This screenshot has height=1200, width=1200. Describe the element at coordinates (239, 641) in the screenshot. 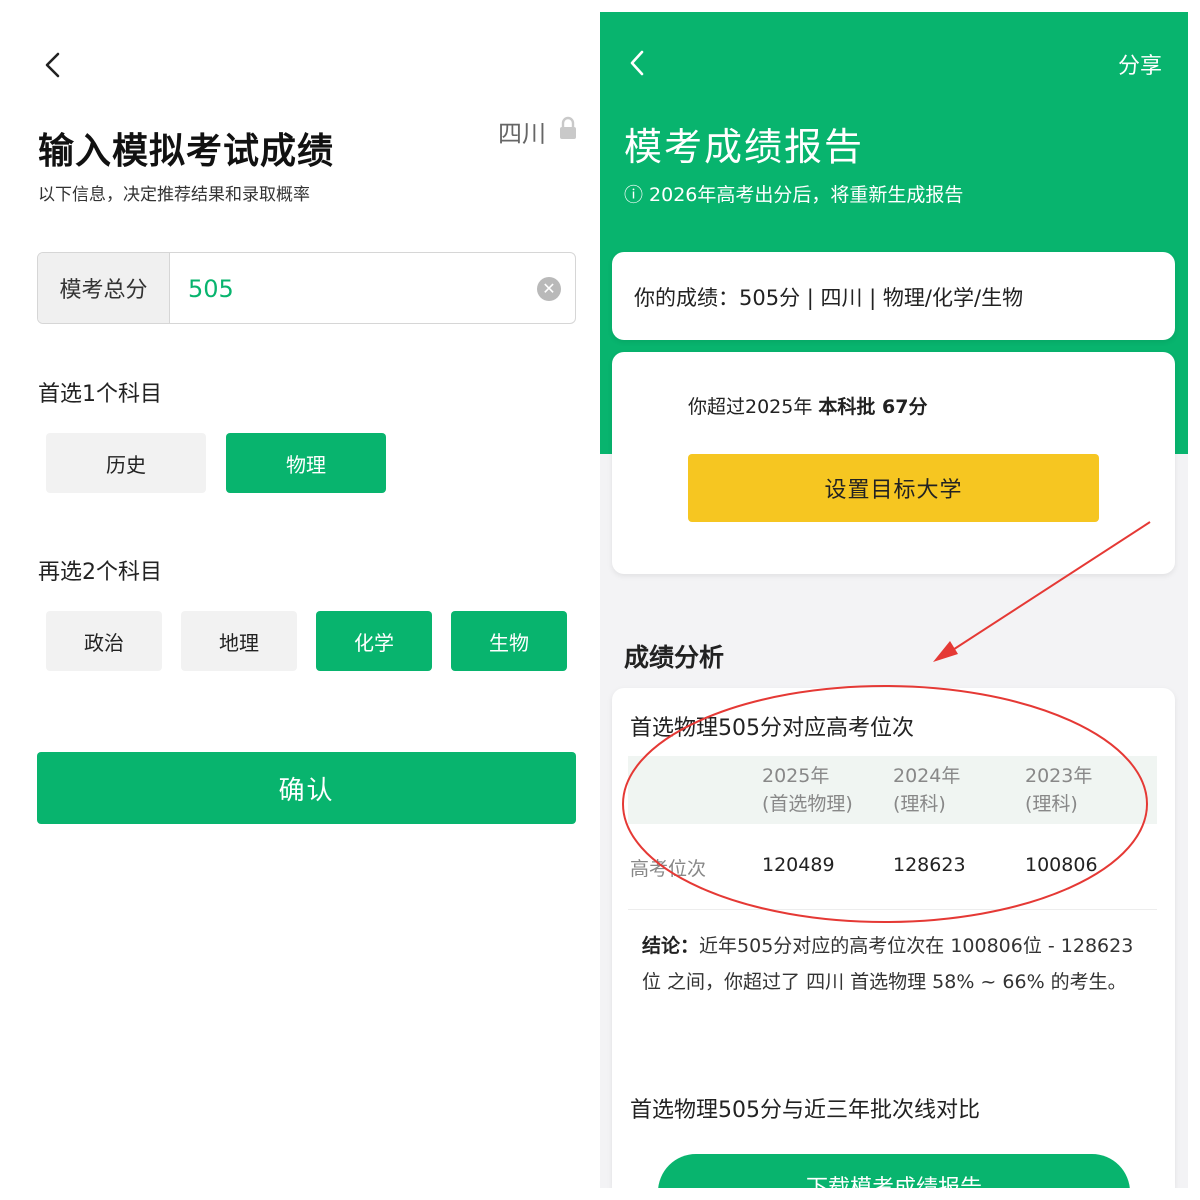

I see `subject-option-geography: 地理` at that location.